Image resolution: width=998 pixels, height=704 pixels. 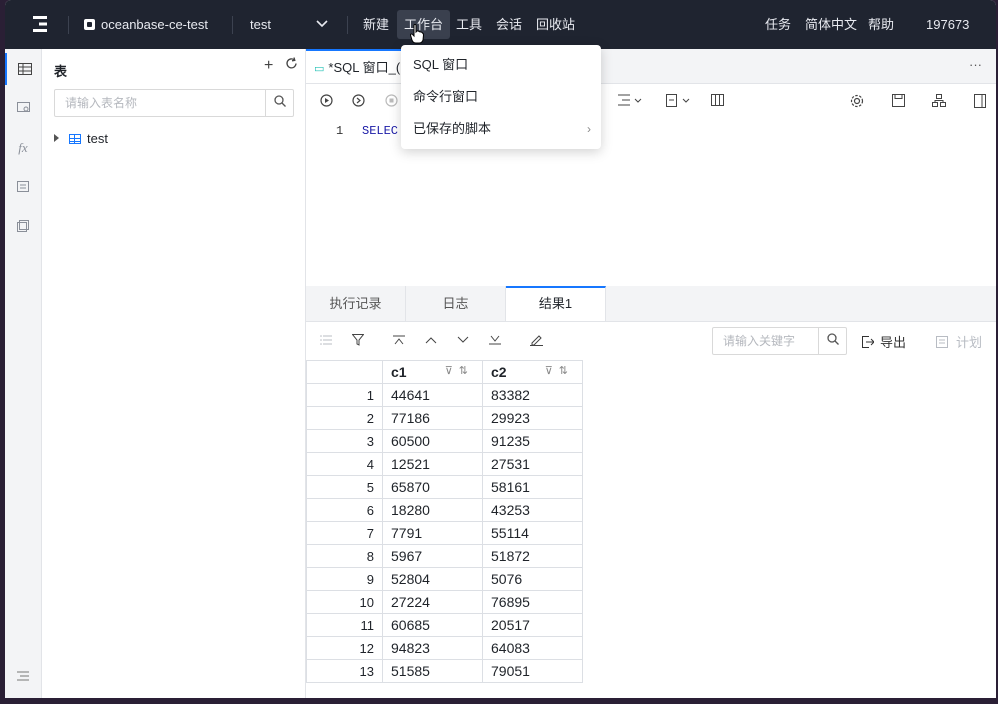 I want to click on table-row: 1 44641 83382, so click(x=444, y=395).